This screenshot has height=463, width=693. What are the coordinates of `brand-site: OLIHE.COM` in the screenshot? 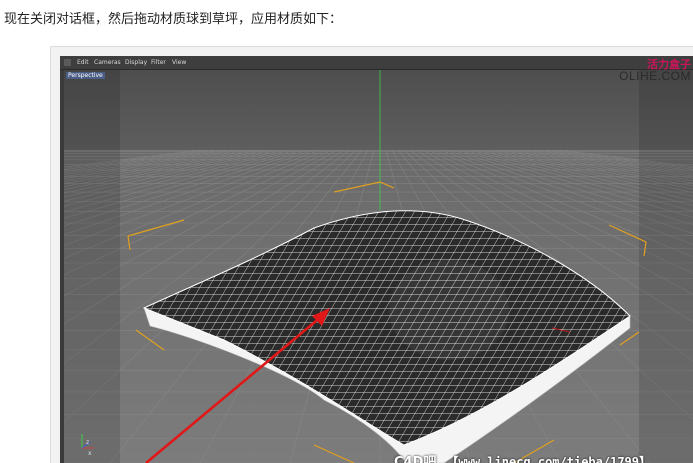 It's located at (655, 76).